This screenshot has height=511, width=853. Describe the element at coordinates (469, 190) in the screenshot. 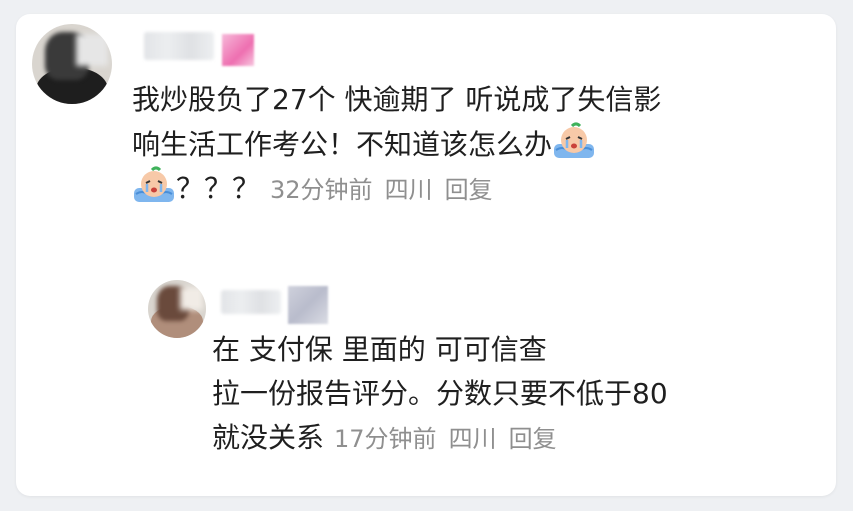

I see `comment-reply-button: 回复` at that location.